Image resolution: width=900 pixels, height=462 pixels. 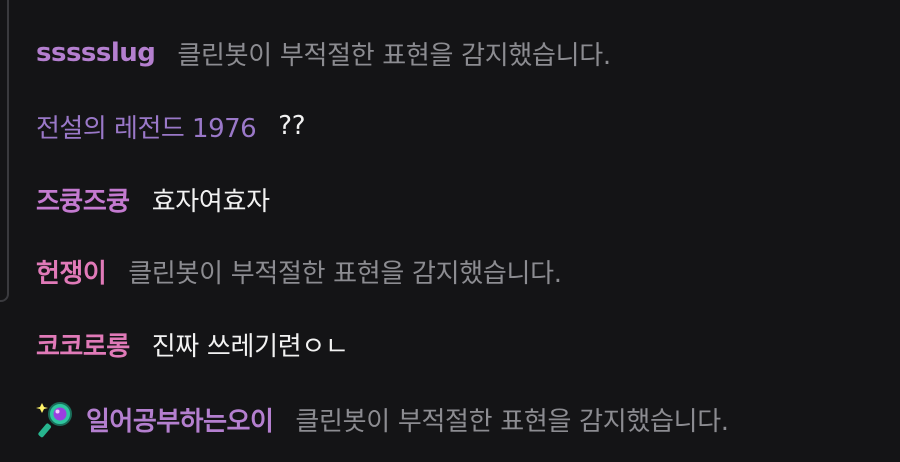 I want to click on chat-message: 헌쟁이 클린봇이 부적절한 표현을 감지했습니다., so click(x=299, y=271).